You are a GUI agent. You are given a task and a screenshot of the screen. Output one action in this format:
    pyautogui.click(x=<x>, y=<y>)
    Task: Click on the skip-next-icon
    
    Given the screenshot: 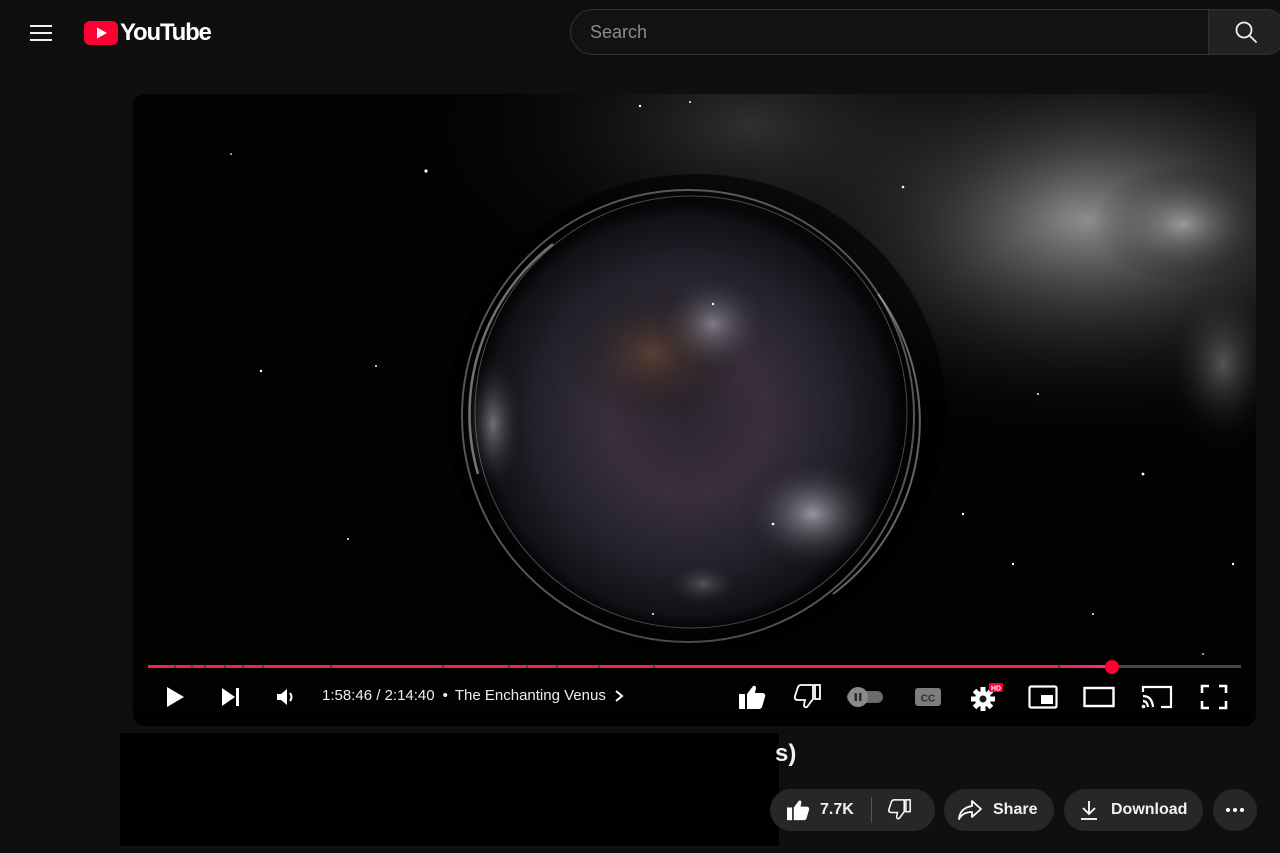 What is the action you would take?
    pyautogui.click(x=230, y=697)
    